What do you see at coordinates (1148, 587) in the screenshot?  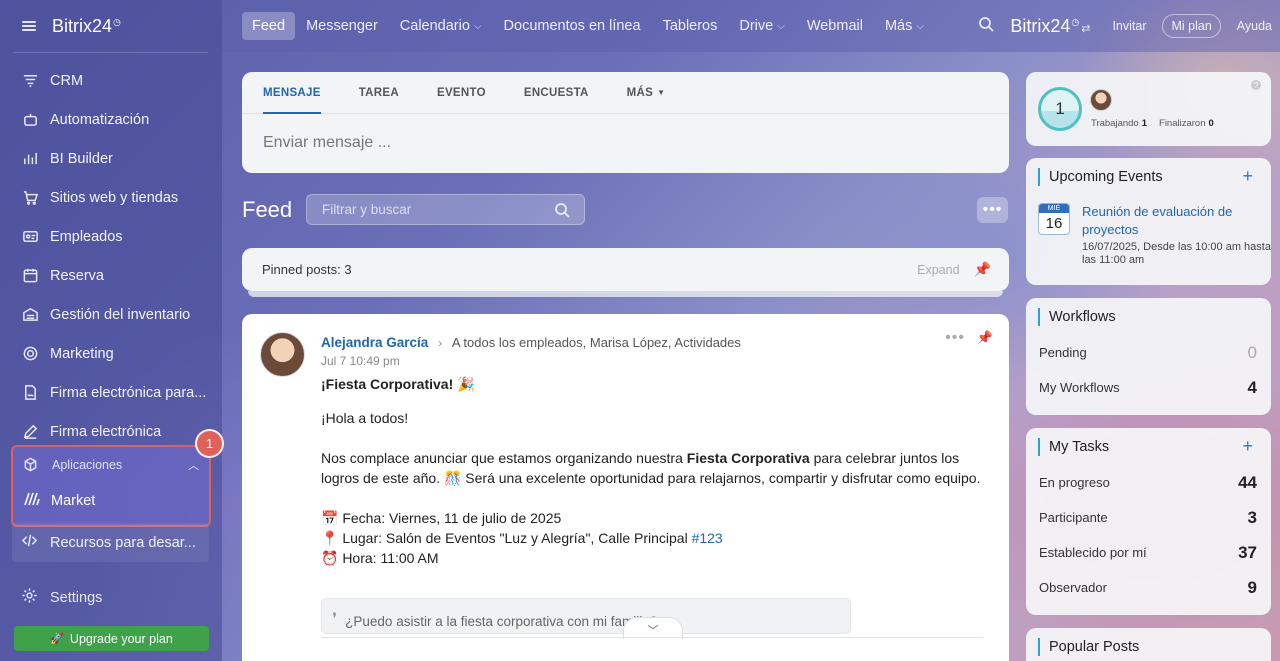 I see `task-row-observador: Observador 9` at bounding box center [1148, 587].